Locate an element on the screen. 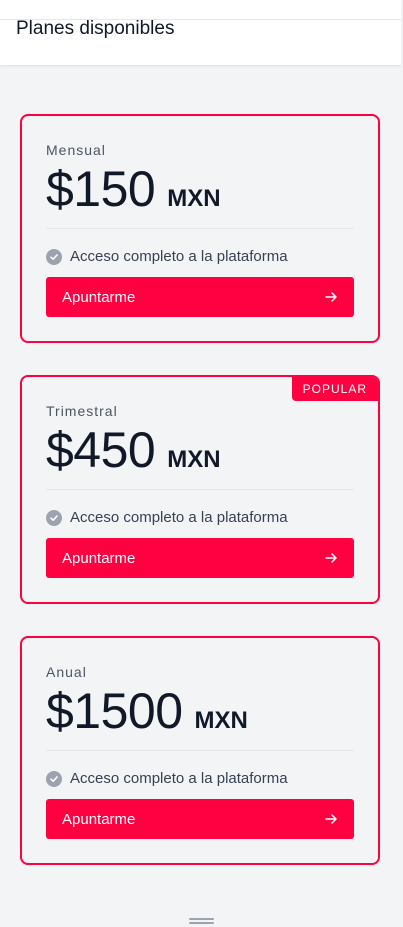  plan-name: Mensual is located at coordinates (76, 150).